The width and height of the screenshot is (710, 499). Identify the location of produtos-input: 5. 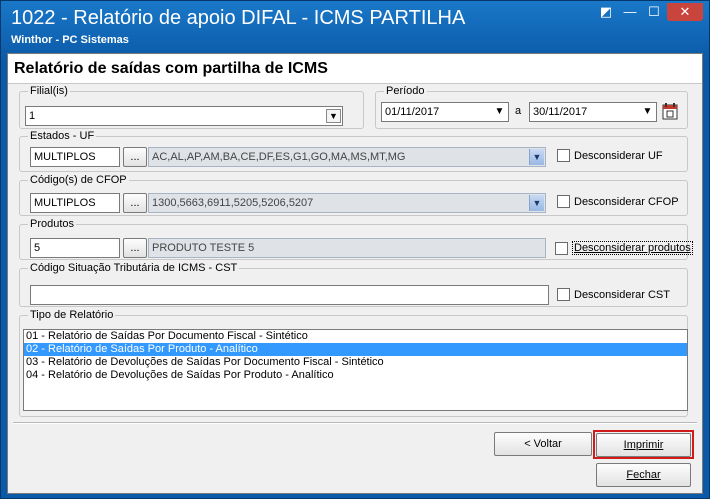
(75, 248).